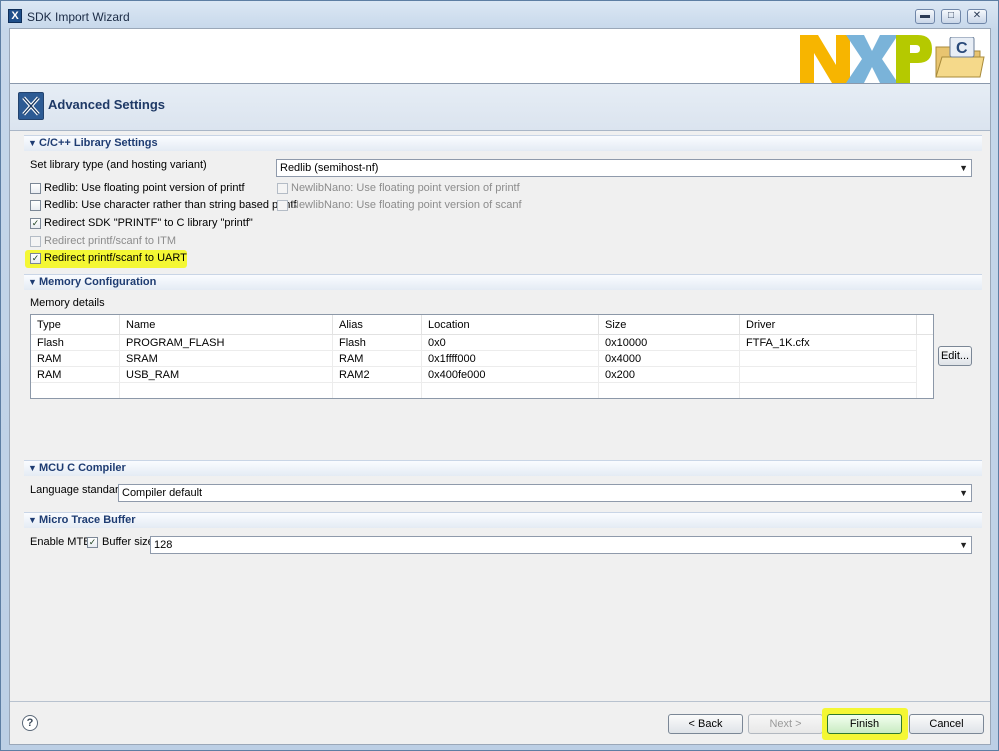 This screenshot has width=999, height=751. Describe the element at coordinates (35, 223) in the screenshot. I see `checkbox-redirect-sdk-printf: ✓` at that location.